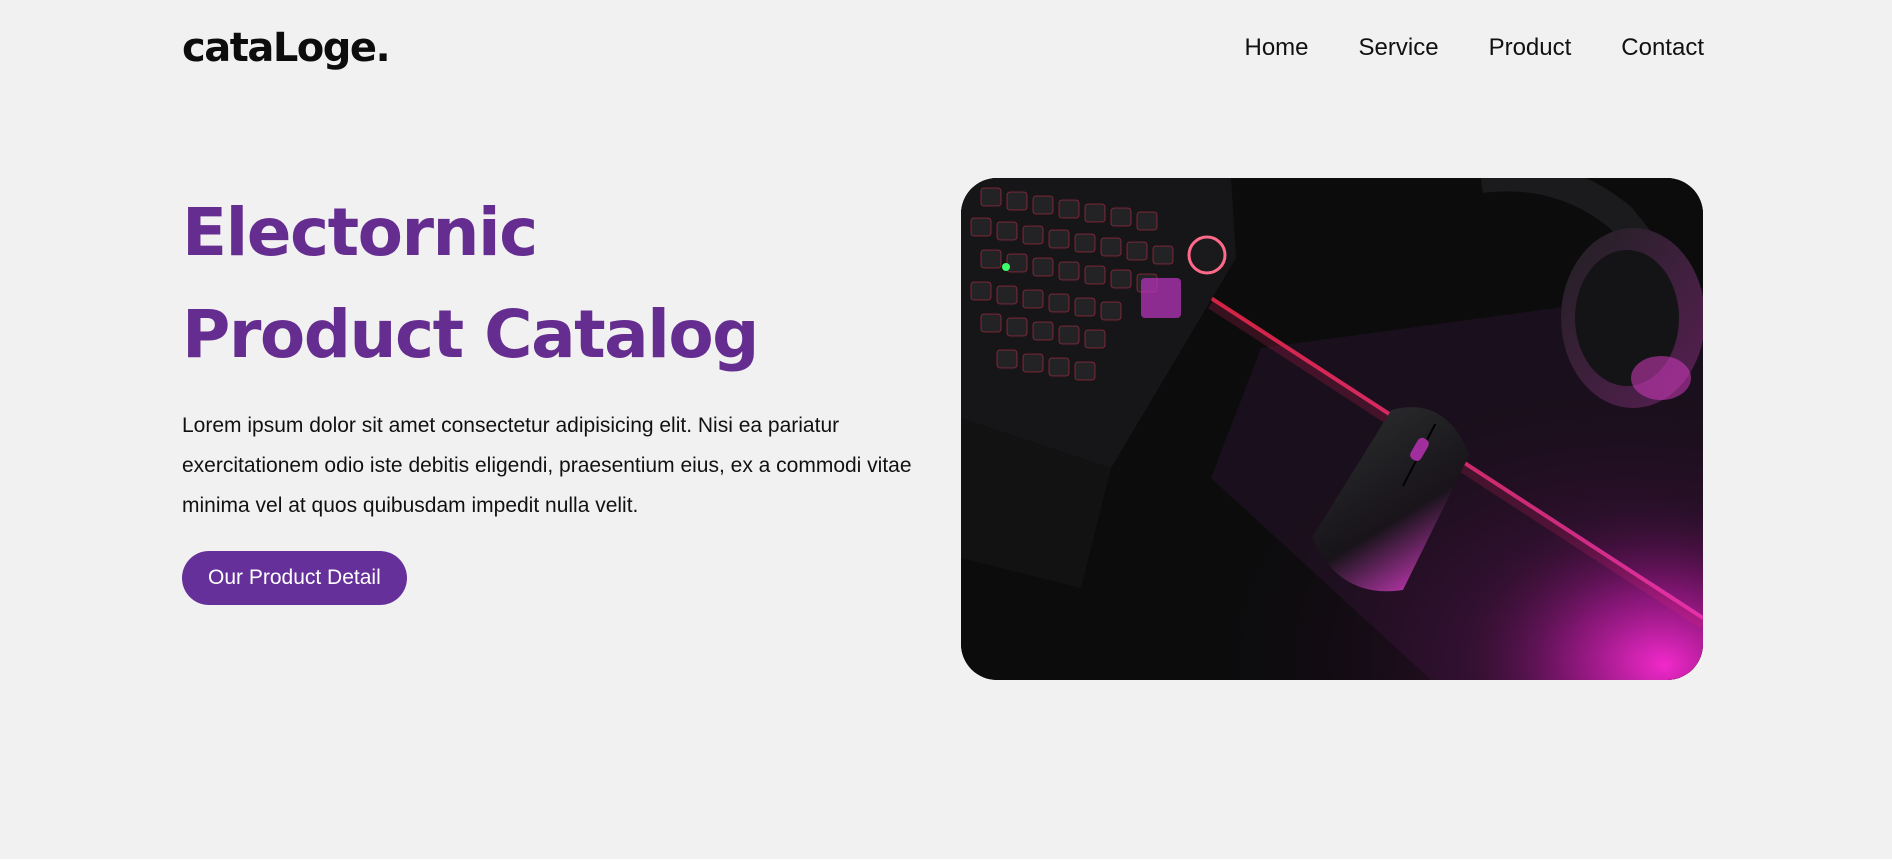  Describe the element at coordinates (562, 284) in the screenshot. I see `hero-title: Electornic Product Catalog` at that location.